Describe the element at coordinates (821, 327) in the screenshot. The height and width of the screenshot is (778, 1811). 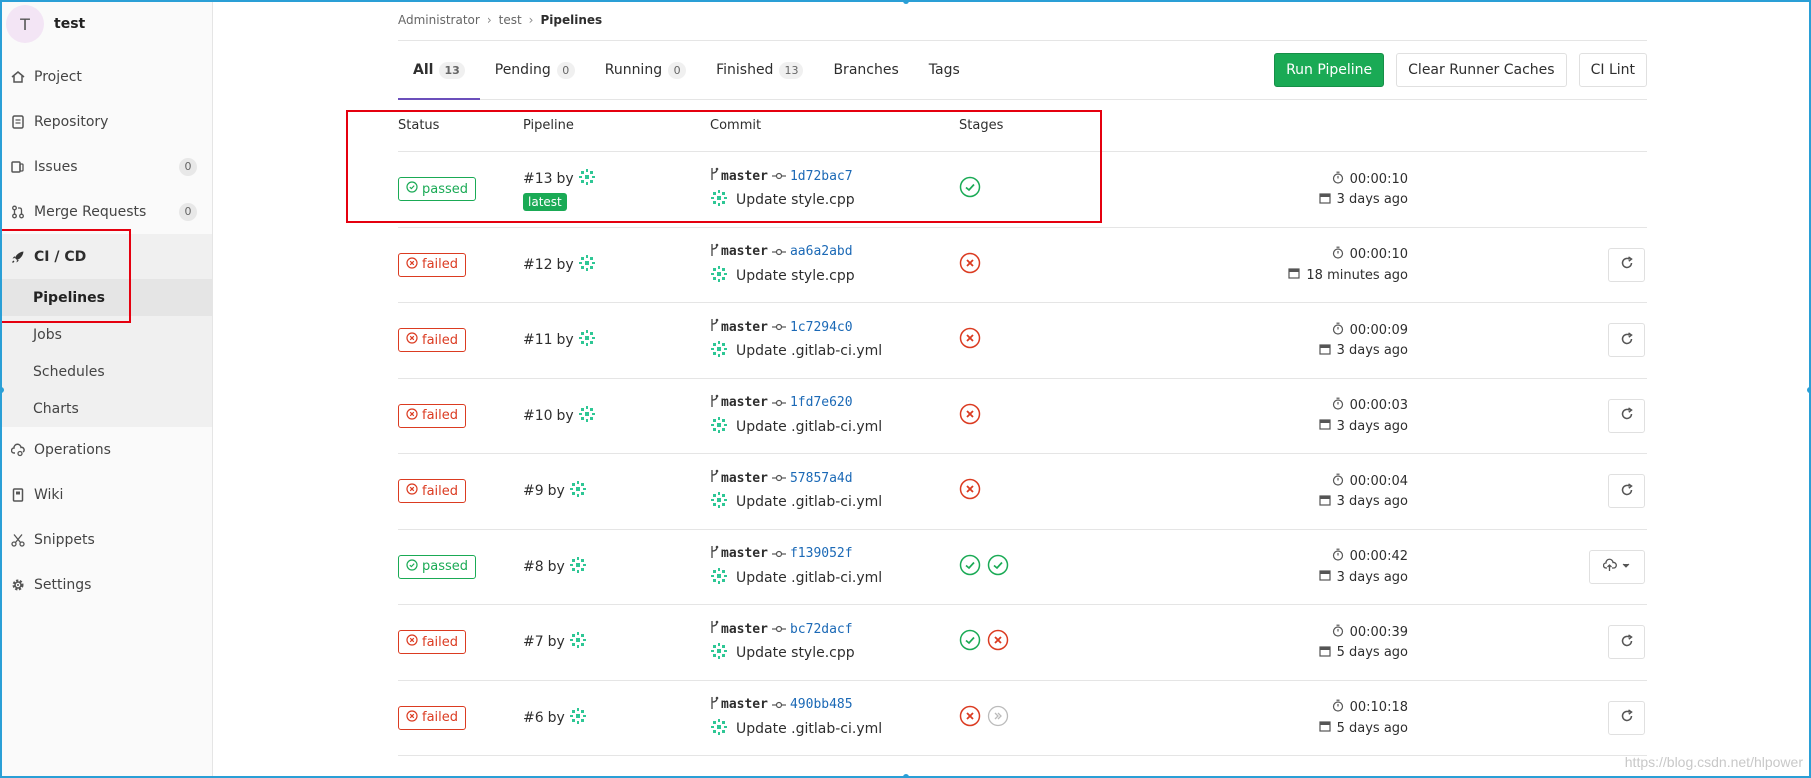
I see `commit-sha-link: 1c7294c0` at that location.